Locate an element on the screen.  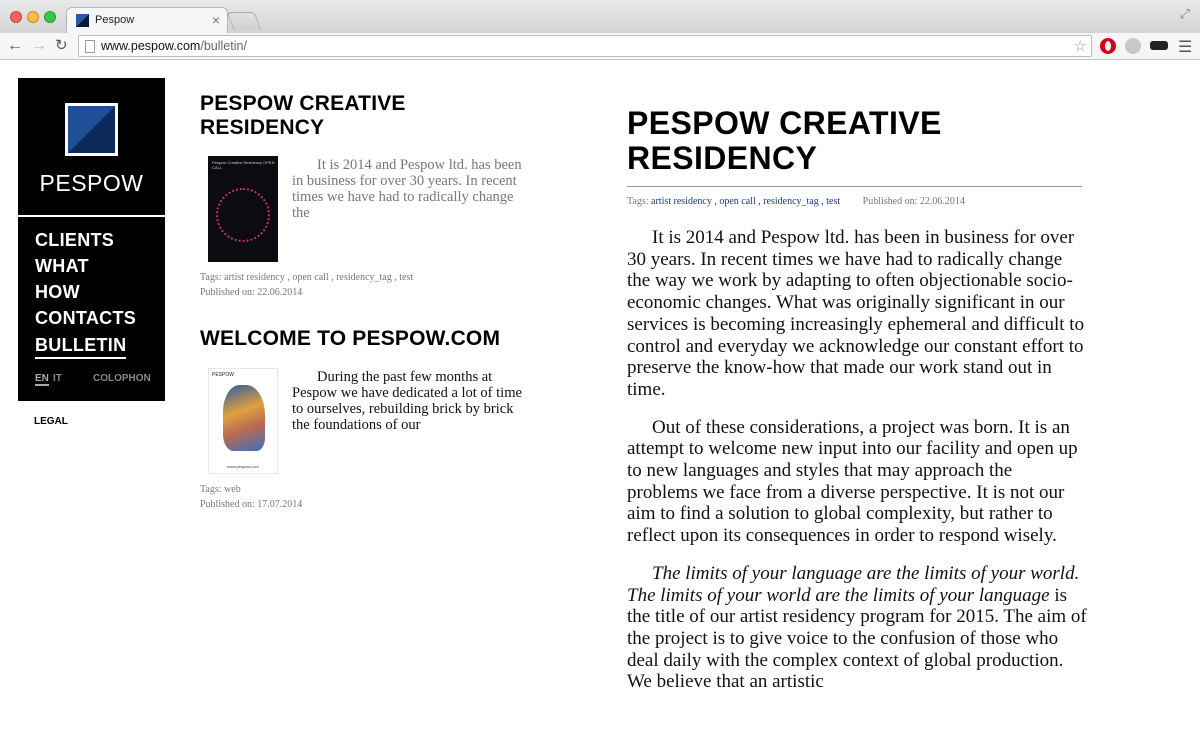
scroll-fade is located at coordinates (860, 715).